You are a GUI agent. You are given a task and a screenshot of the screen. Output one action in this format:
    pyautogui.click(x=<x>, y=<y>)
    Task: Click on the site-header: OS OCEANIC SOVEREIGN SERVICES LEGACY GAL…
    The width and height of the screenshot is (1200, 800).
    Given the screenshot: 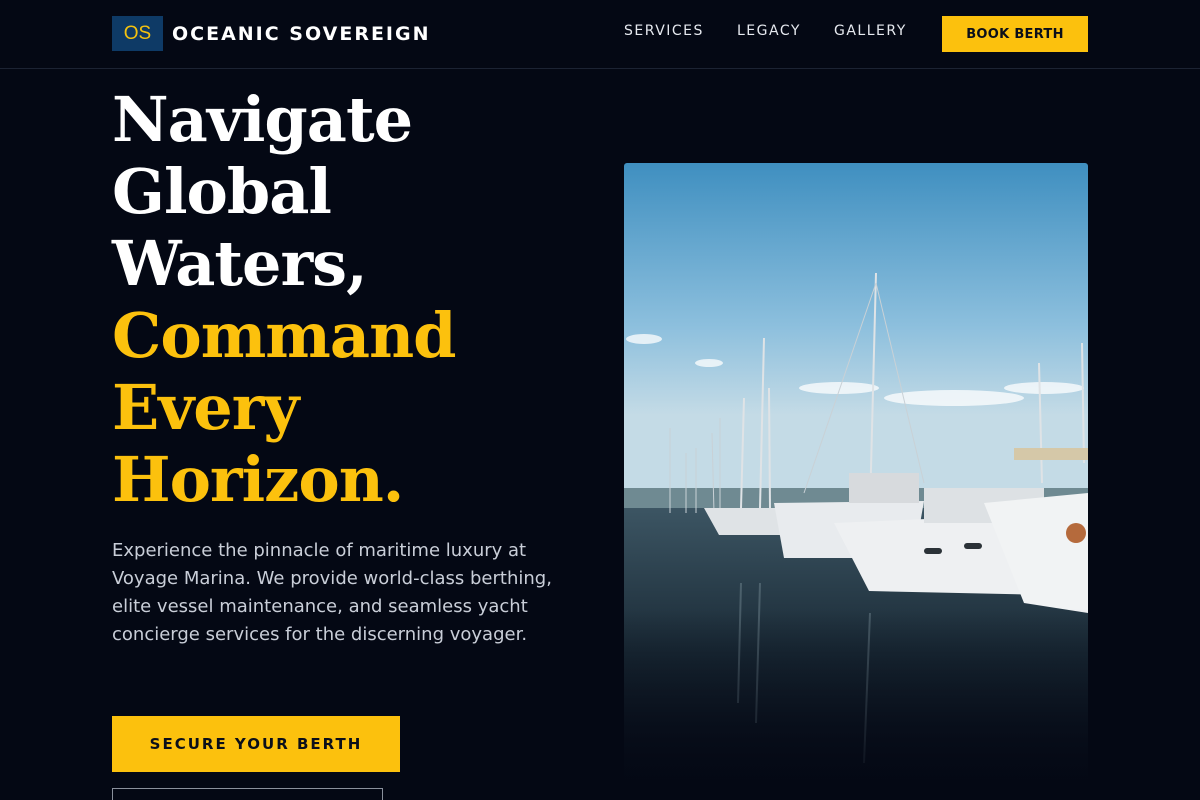 What is the action you would take?
    pyautogui.click(x=600, y=34)
    